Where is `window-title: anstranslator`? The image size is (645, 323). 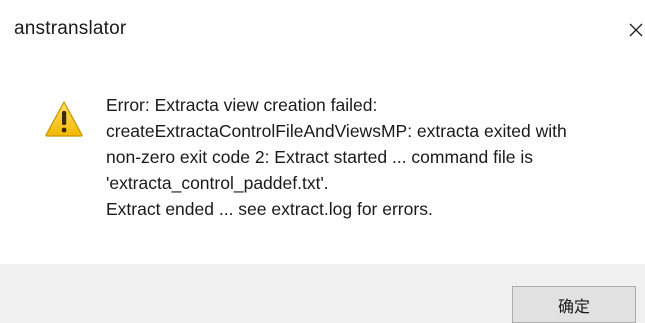 window-title: anstranslator is located at coordinates (70, 28).